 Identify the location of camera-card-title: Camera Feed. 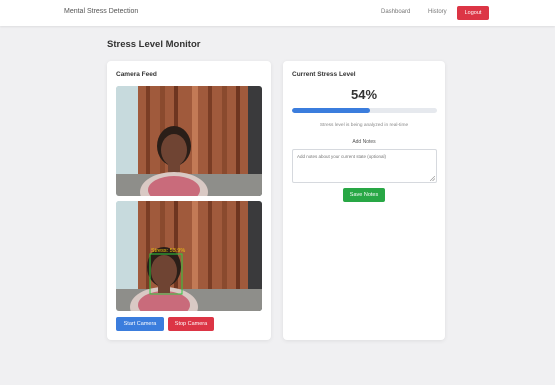
(136, 74).